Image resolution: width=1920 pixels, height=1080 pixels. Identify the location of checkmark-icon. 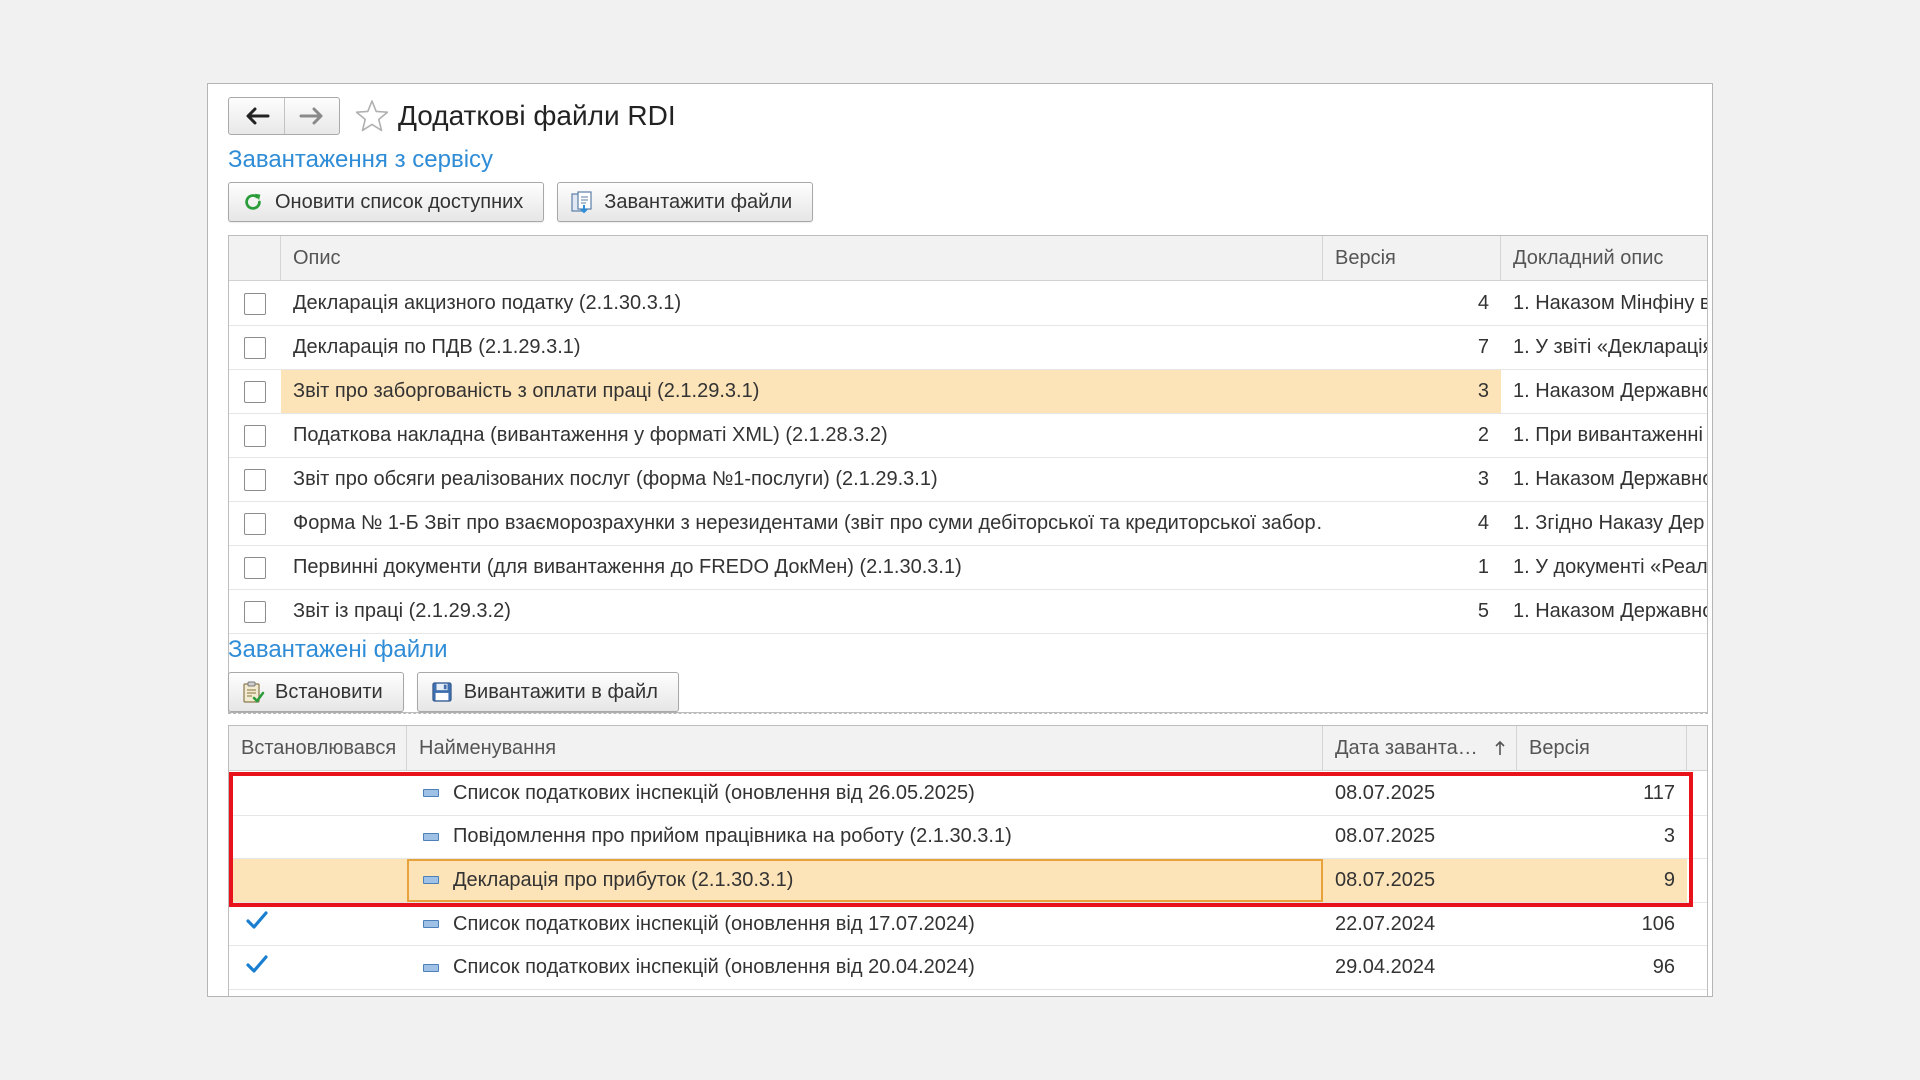
(257, 968).